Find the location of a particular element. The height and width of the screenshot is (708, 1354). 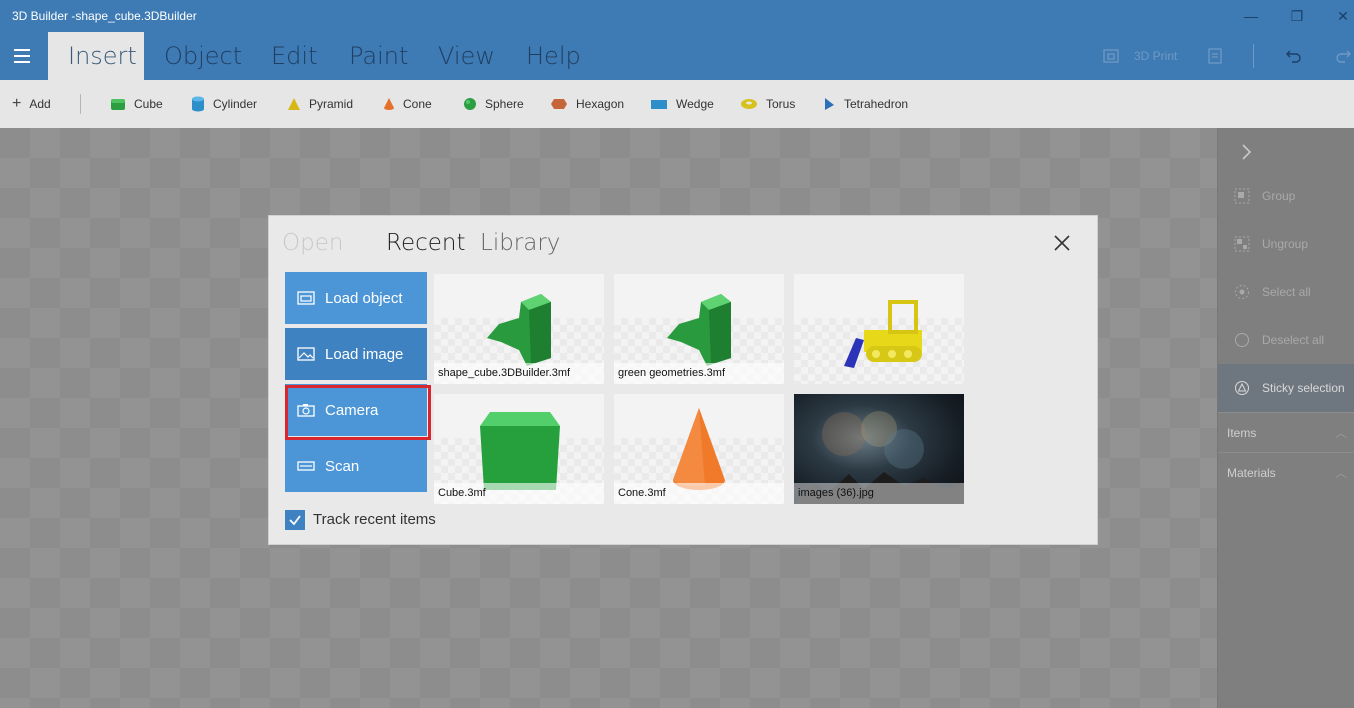

pyramid-label: Pyramid is located at coordinates (331, 104).